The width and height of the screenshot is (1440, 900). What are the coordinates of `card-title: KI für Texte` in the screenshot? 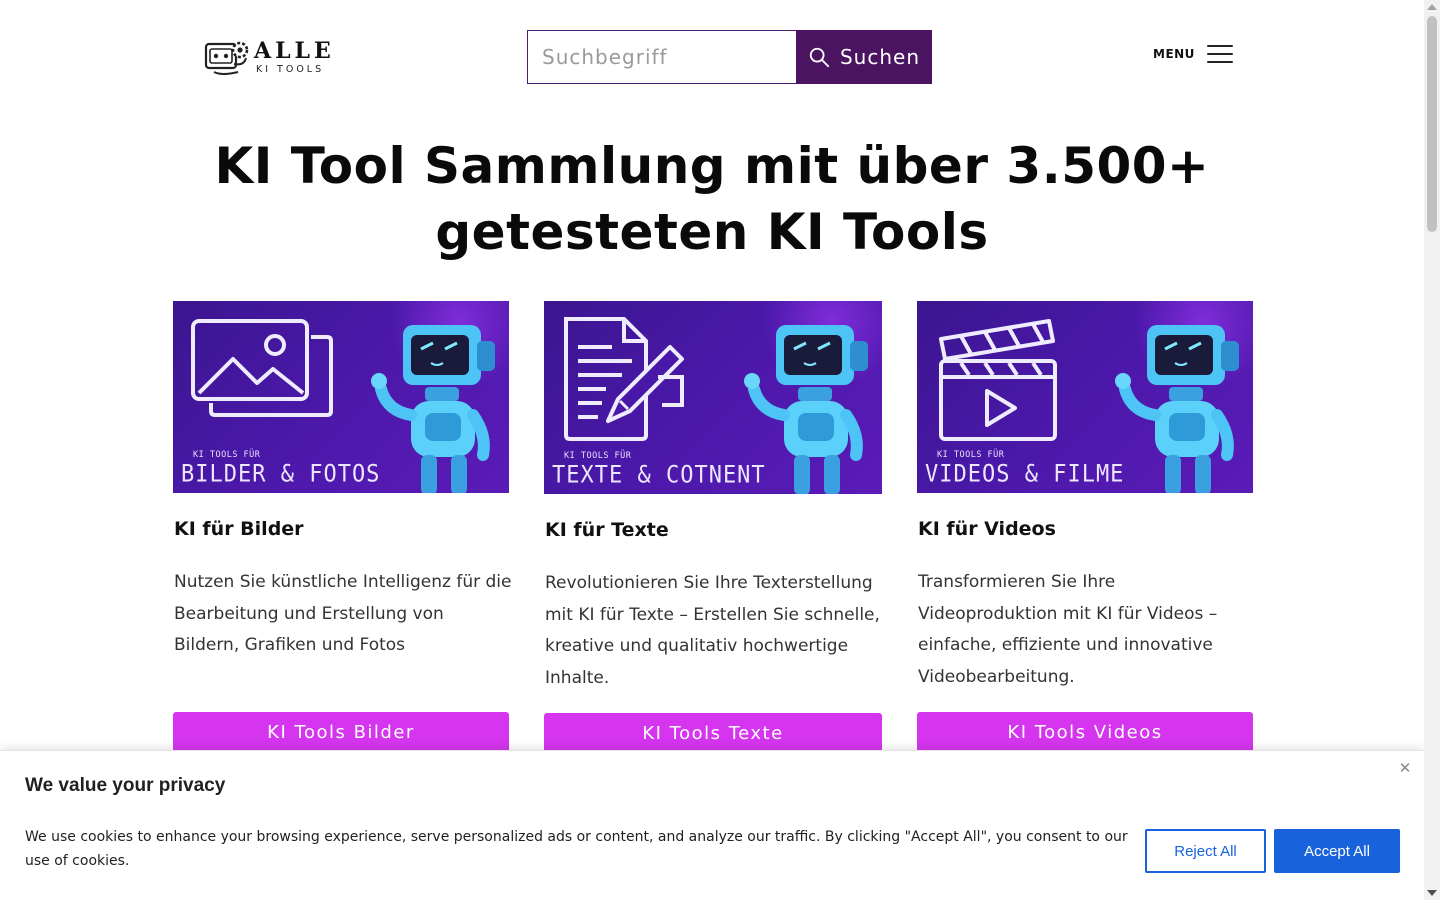 It's located at (607, 530).